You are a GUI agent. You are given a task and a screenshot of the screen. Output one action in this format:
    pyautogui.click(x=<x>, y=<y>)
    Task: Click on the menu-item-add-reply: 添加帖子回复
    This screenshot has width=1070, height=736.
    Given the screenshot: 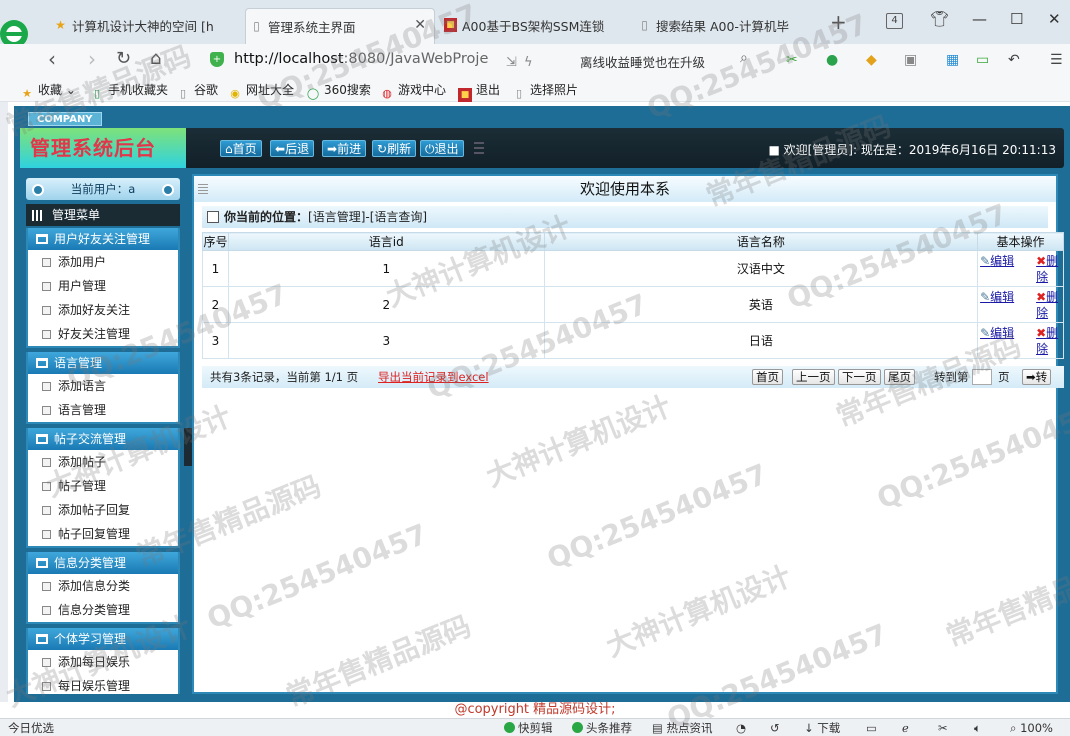 What is the action you would take?
    pyautogui.click(x=103, y=510)
    